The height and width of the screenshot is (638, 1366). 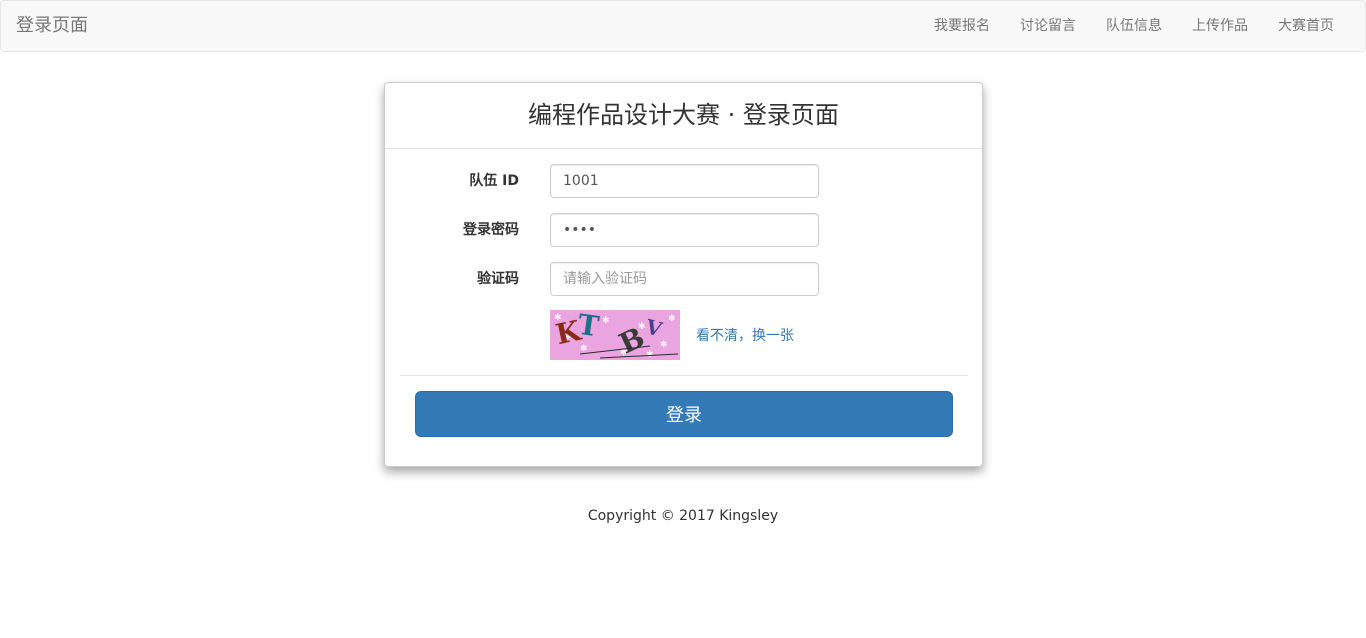 I want to click on refresh-captcha-link: 看不清，换一张, so click(x=745, y=335).